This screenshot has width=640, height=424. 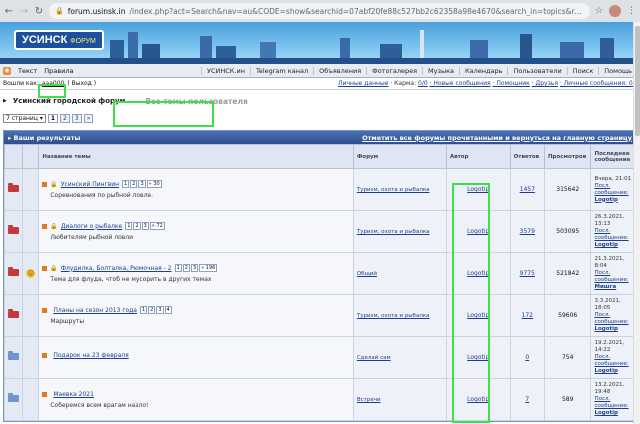 What do you see at coordinates (363, 83) in the screenshot?
I see `personal-data-link: Личные данные` at bounding box center [363, 83].